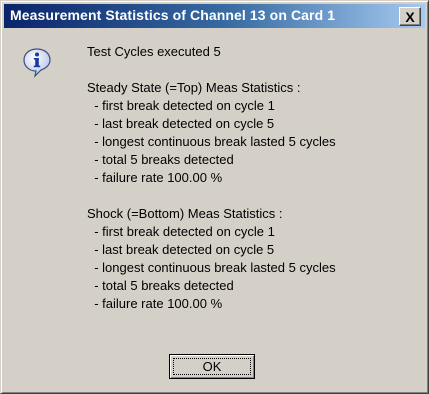 This screenshot has height=394, width=429. I want to click on message-line: Shock (=Bottom) Meas Statistics :, so click(185, 213).